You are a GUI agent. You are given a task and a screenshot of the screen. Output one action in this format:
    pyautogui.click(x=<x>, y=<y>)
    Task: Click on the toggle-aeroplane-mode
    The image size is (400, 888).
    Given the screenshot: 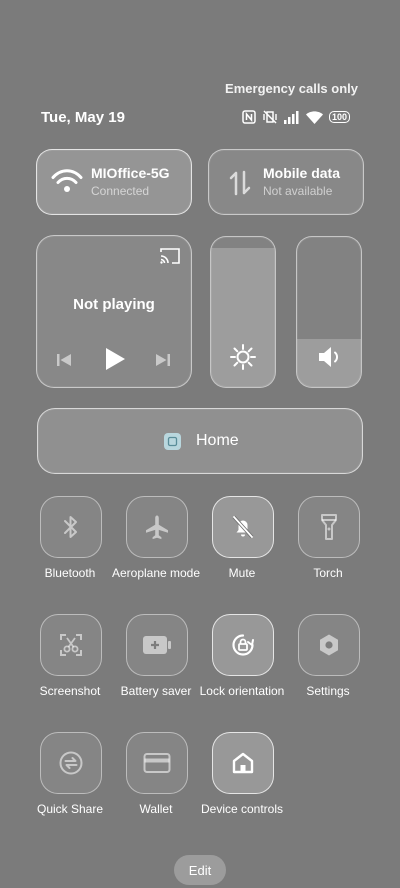 What is the action you would take?
    pyautogui.click(x=157, y=527)
    